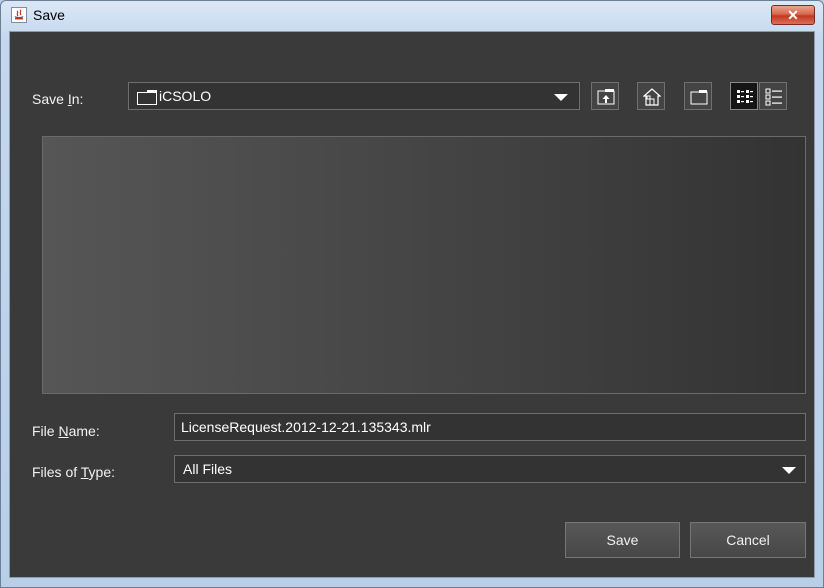 The image size is (824, 588). Describe the element at coordinates (102, 472) in the screenshot. I see `file-type-label-rest: ype:` at that location.